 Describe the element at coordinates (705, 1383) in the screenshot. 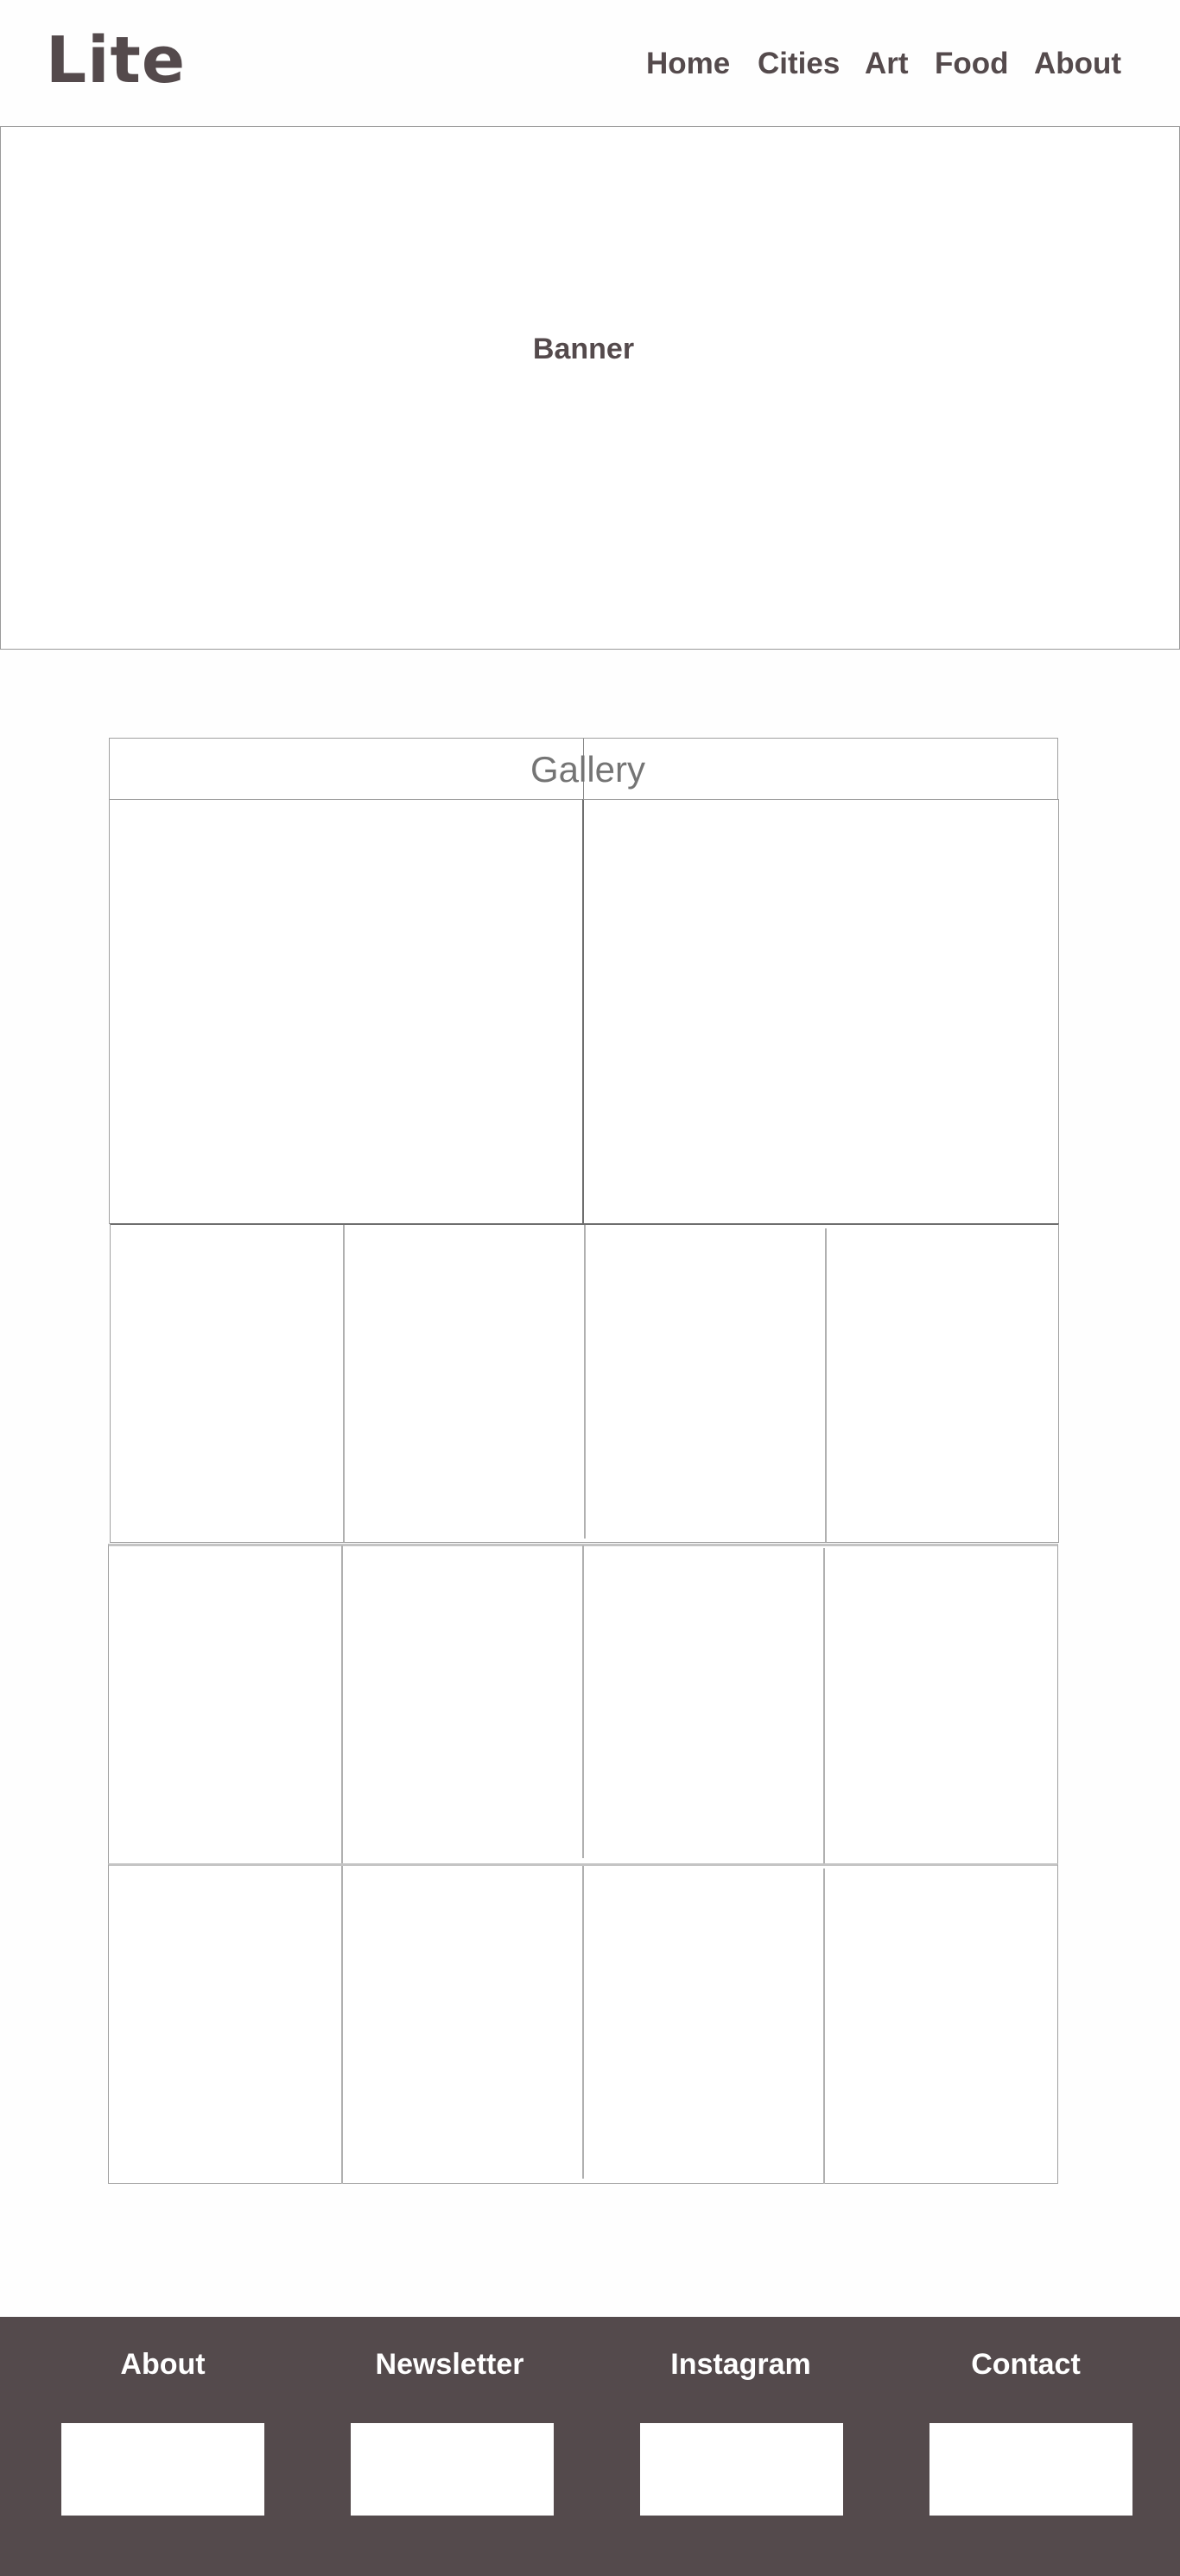

I see `gallery-tile-r1-c3` at that location.